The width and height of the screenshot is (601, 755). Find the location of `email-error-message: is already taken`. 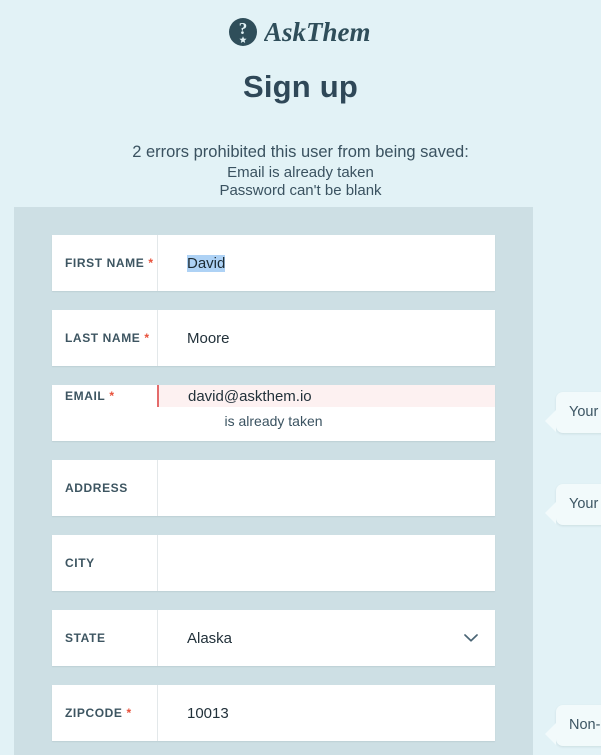

email-error-message: is already taken is located at coordinates (273, 424).